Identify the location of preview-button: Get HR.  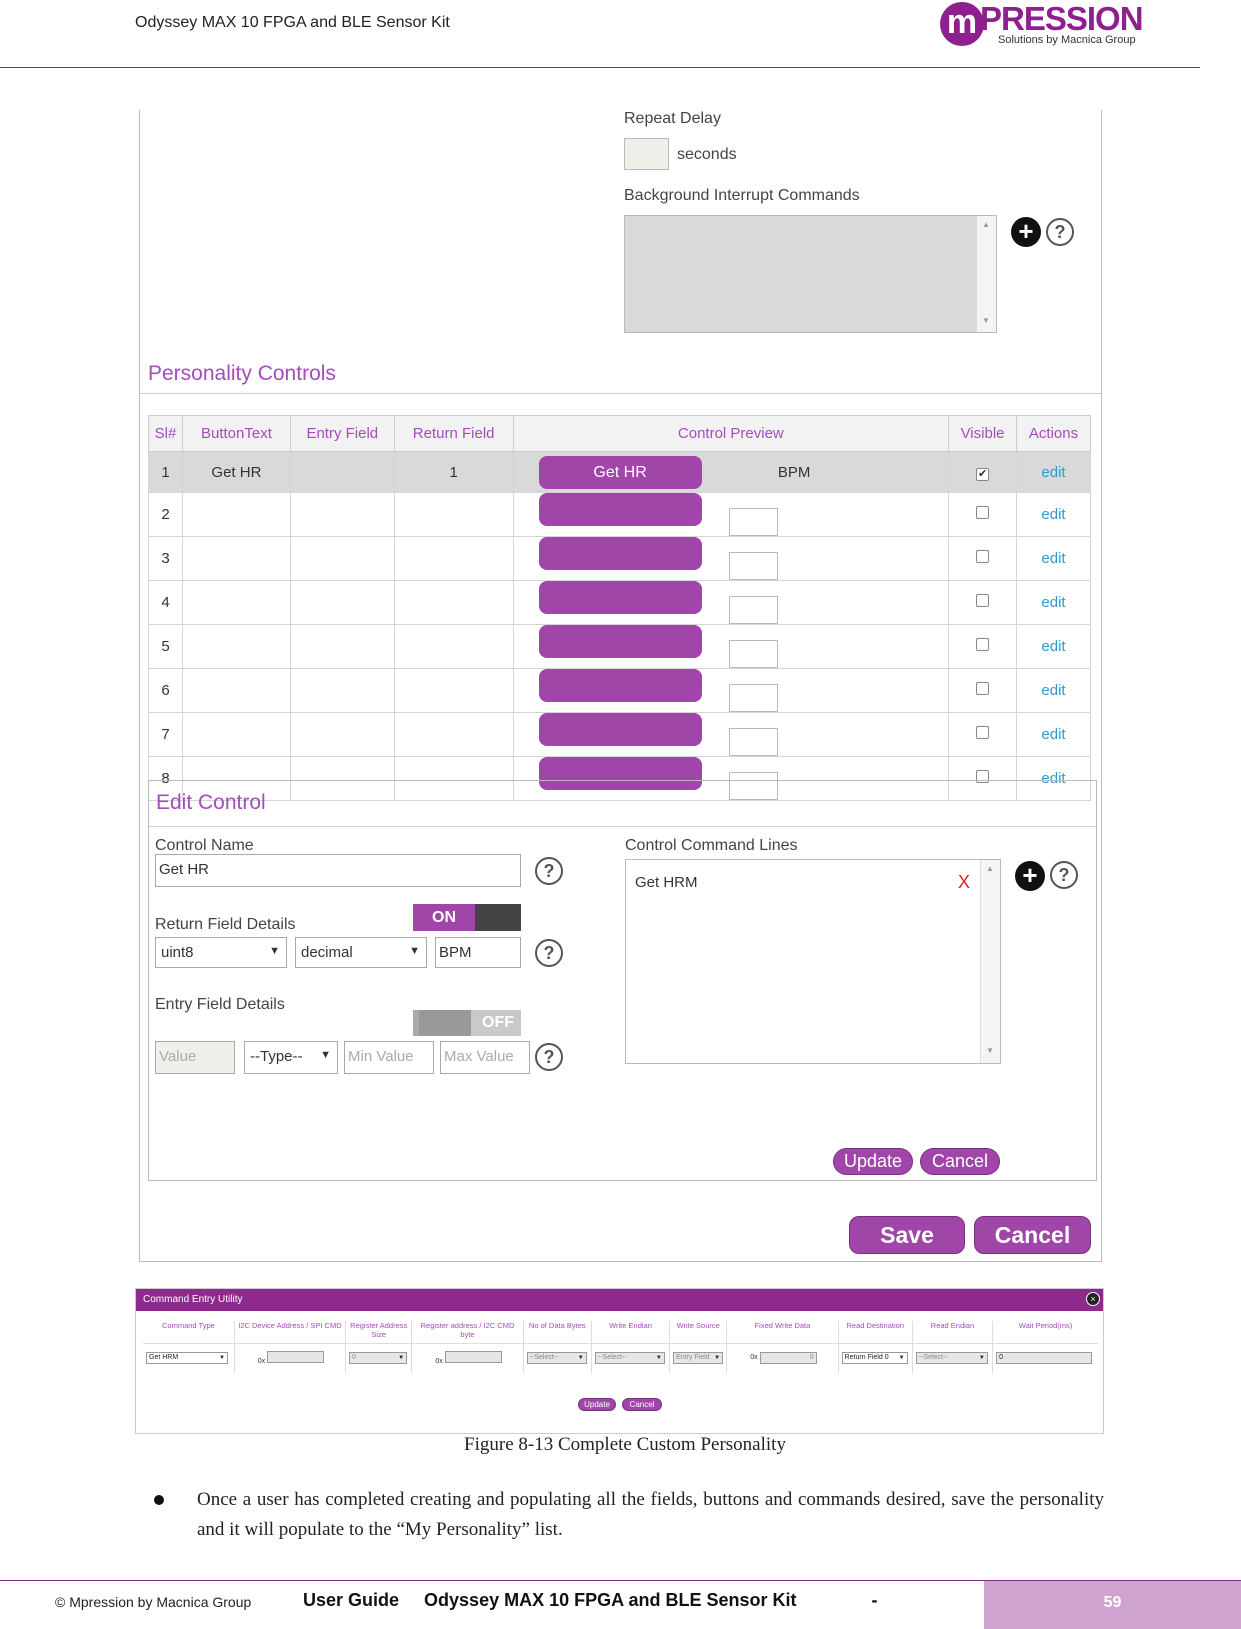
(620, 472).